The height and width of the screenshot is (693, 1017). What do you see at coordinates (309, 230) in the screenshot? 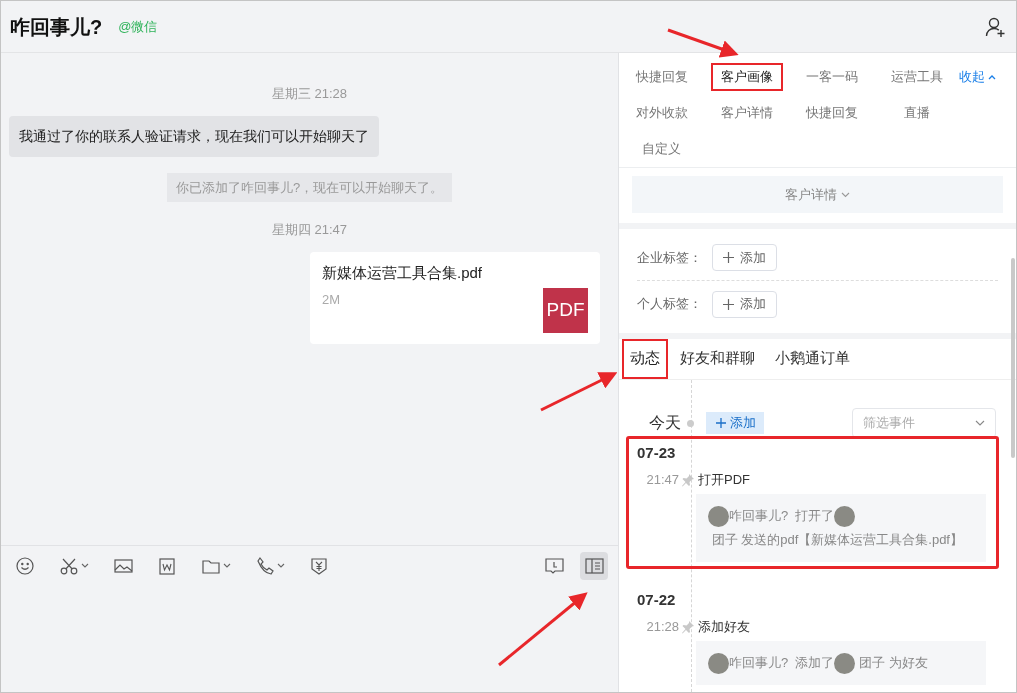
I see `timestamp: 星期四 21:47` at bounding box center [309, 230].